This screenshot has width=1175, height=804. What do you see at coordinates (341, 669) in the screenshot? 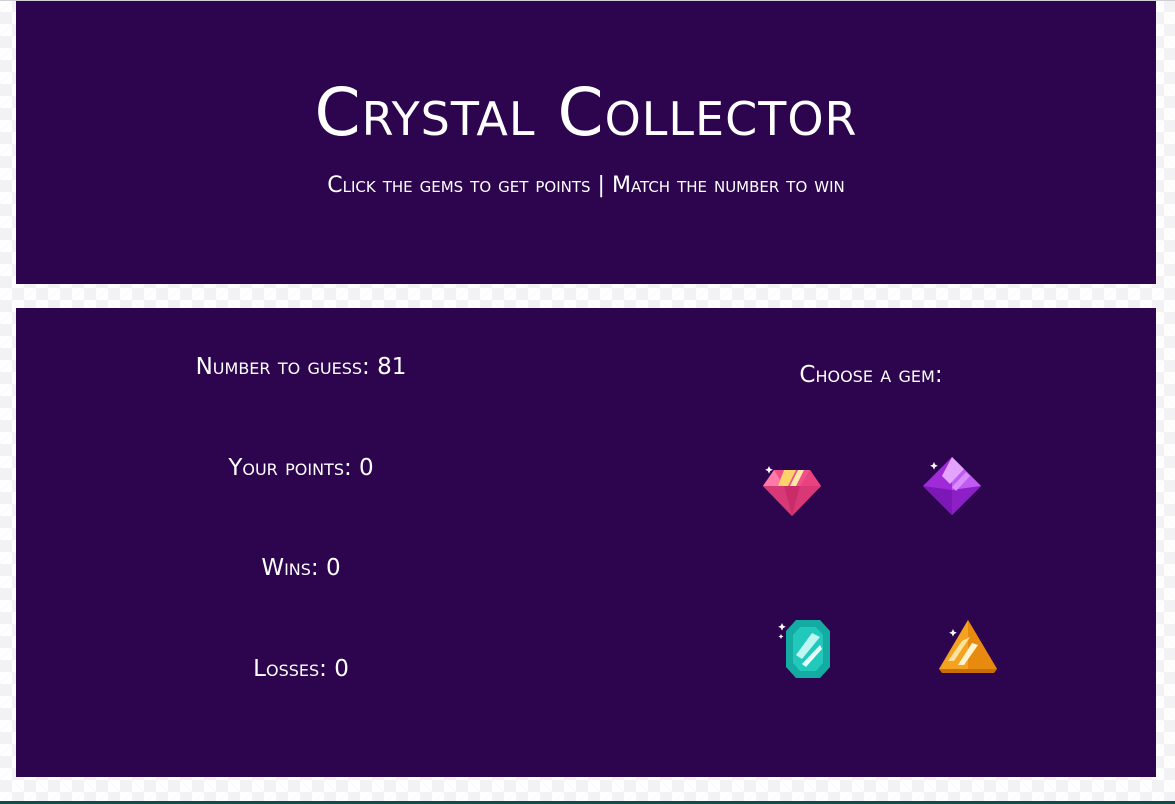
I see `losses-value: 0` at bounding box center [341, 669].